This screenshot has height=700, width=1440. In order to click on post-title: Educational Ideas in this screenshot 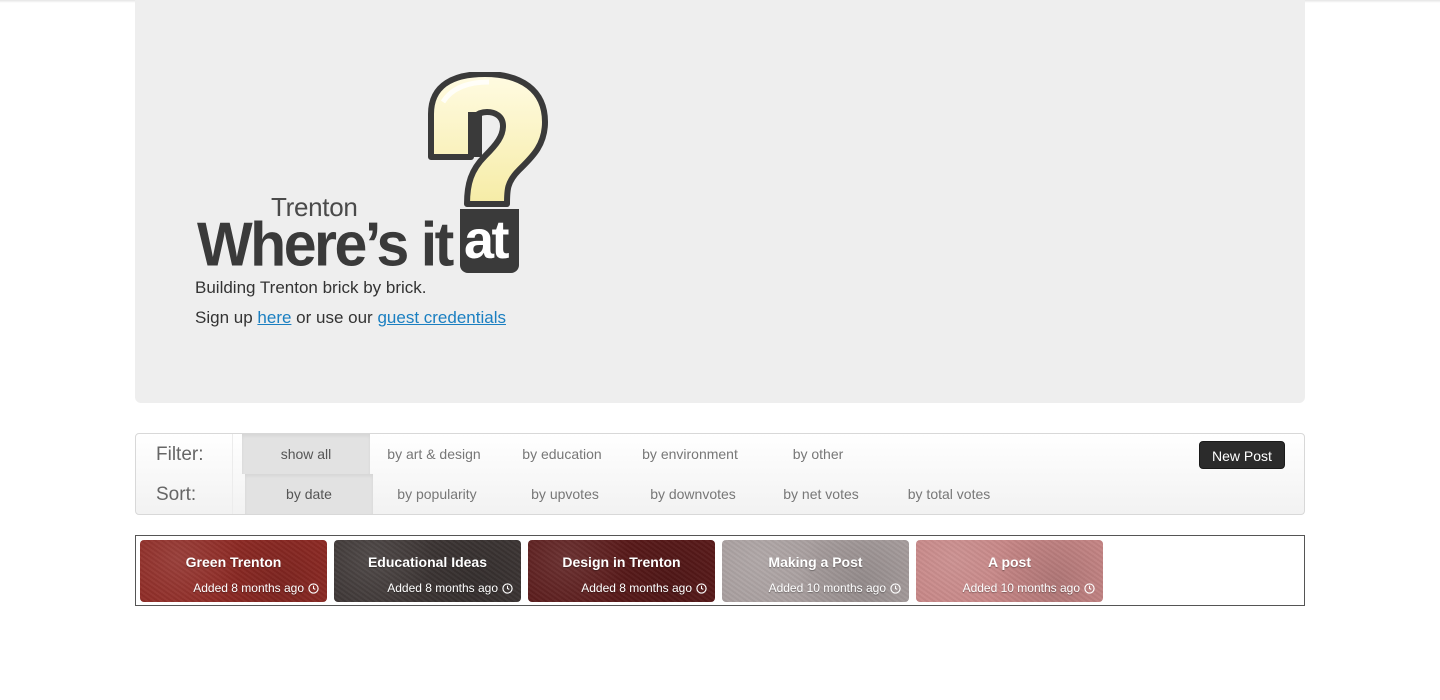, I will do `click(427, 562)`.